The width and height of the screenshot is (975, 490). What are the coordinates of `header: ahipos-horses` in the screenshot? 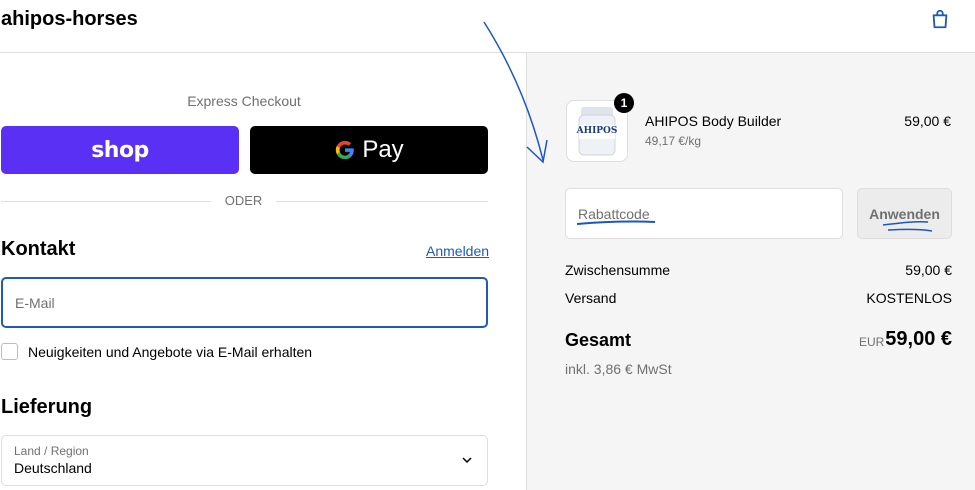 It's located at (487, 26).